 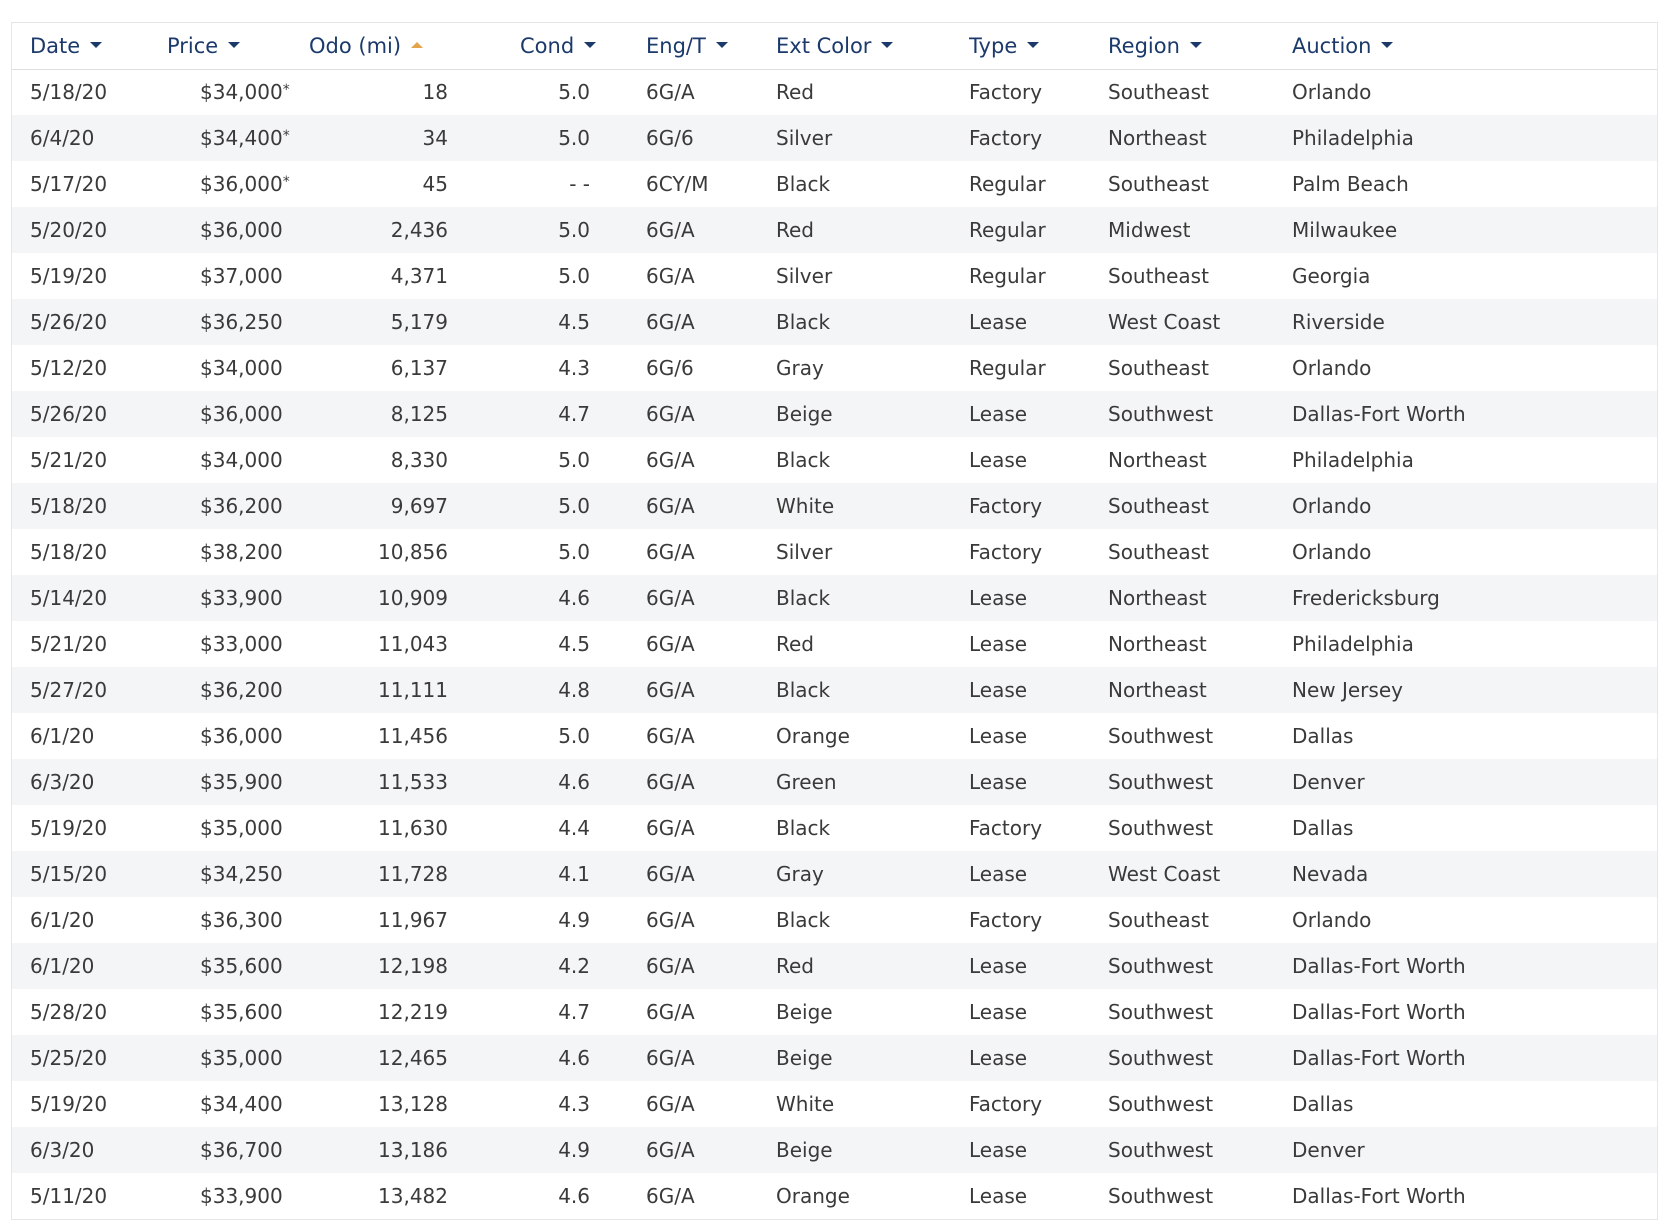 I want to click on cell-auction-value: Orlando, so click(x=1332, y=506).